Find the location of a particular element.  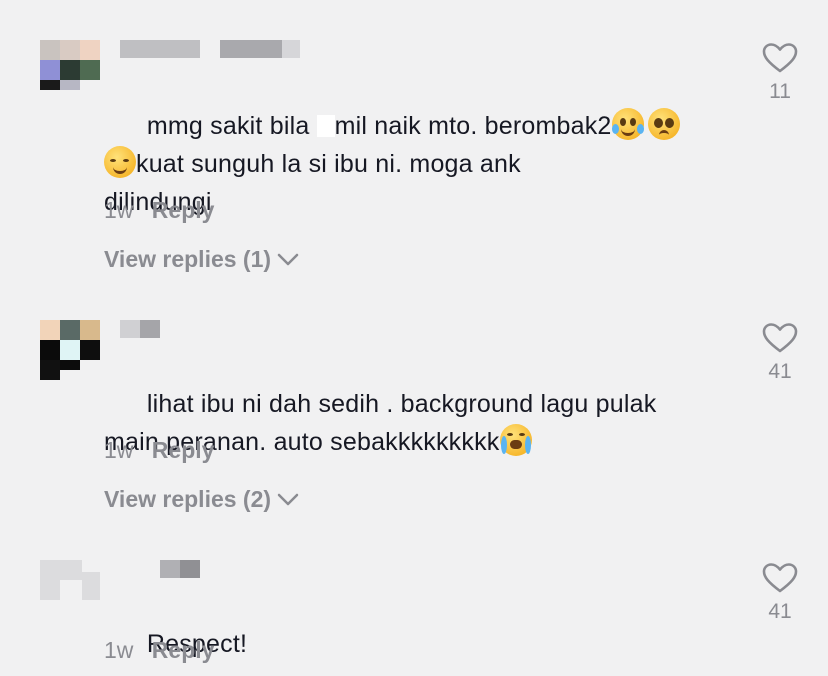

joy-emoji is located at coordinates (627, 124).